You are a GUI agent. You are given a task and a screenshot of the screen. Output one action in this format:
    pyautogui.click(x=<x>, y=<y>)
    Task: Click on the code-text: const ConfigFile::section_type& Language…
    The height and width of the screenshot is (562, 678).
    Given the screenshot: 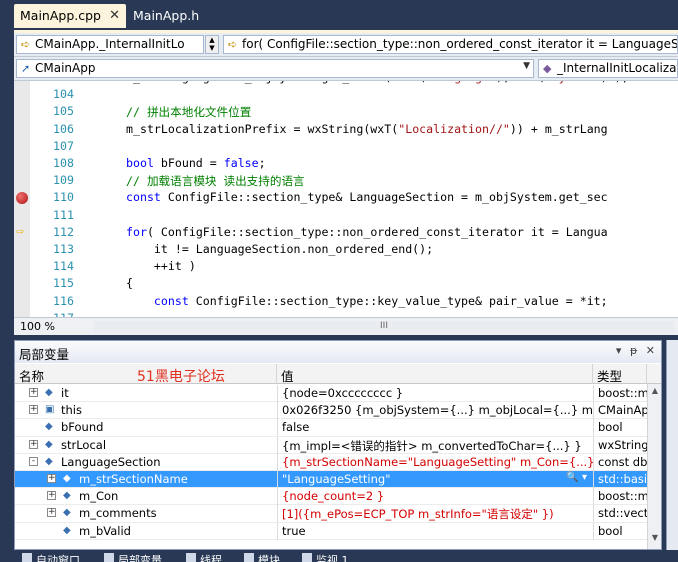 What is the action you would take?
    pyautogui.click(x=367, y=197)
    